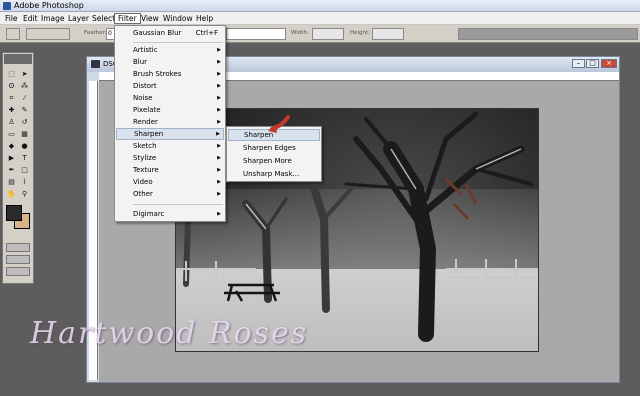 This screenshot has height=396, width=640. I want to click on menu-item-sharpen: Sharpen ▶, so click(170, 134).